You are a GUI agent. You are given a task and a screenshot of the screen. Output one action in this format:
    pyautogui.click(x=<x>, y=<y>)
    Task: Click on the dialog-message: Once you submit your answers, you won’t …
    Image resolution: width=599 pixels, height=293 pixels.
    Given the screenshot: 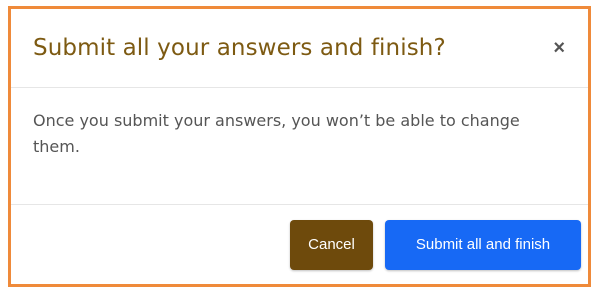 What is the action you would take?
    pyautogui.click(x=276, y=133)
    